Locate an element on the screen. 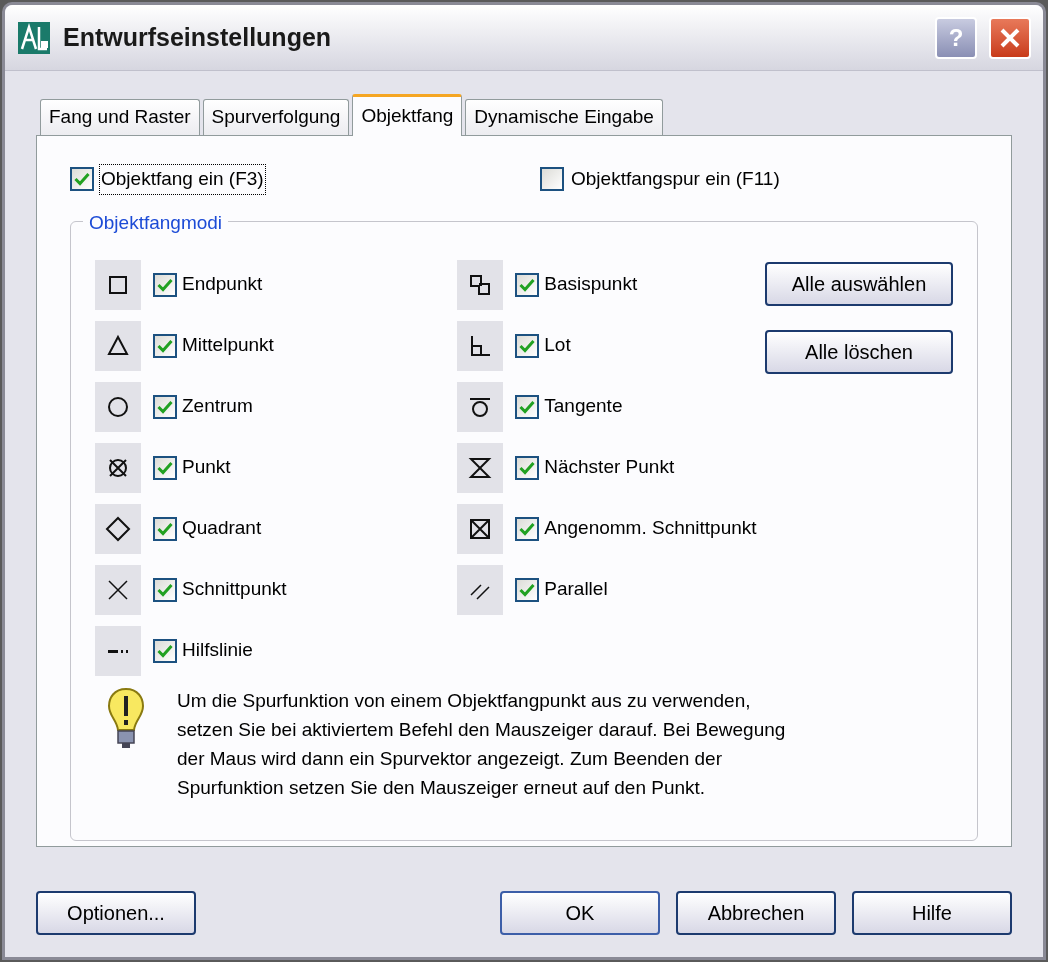  checkbox-label: Tangente is located at coordinates (583, 406).